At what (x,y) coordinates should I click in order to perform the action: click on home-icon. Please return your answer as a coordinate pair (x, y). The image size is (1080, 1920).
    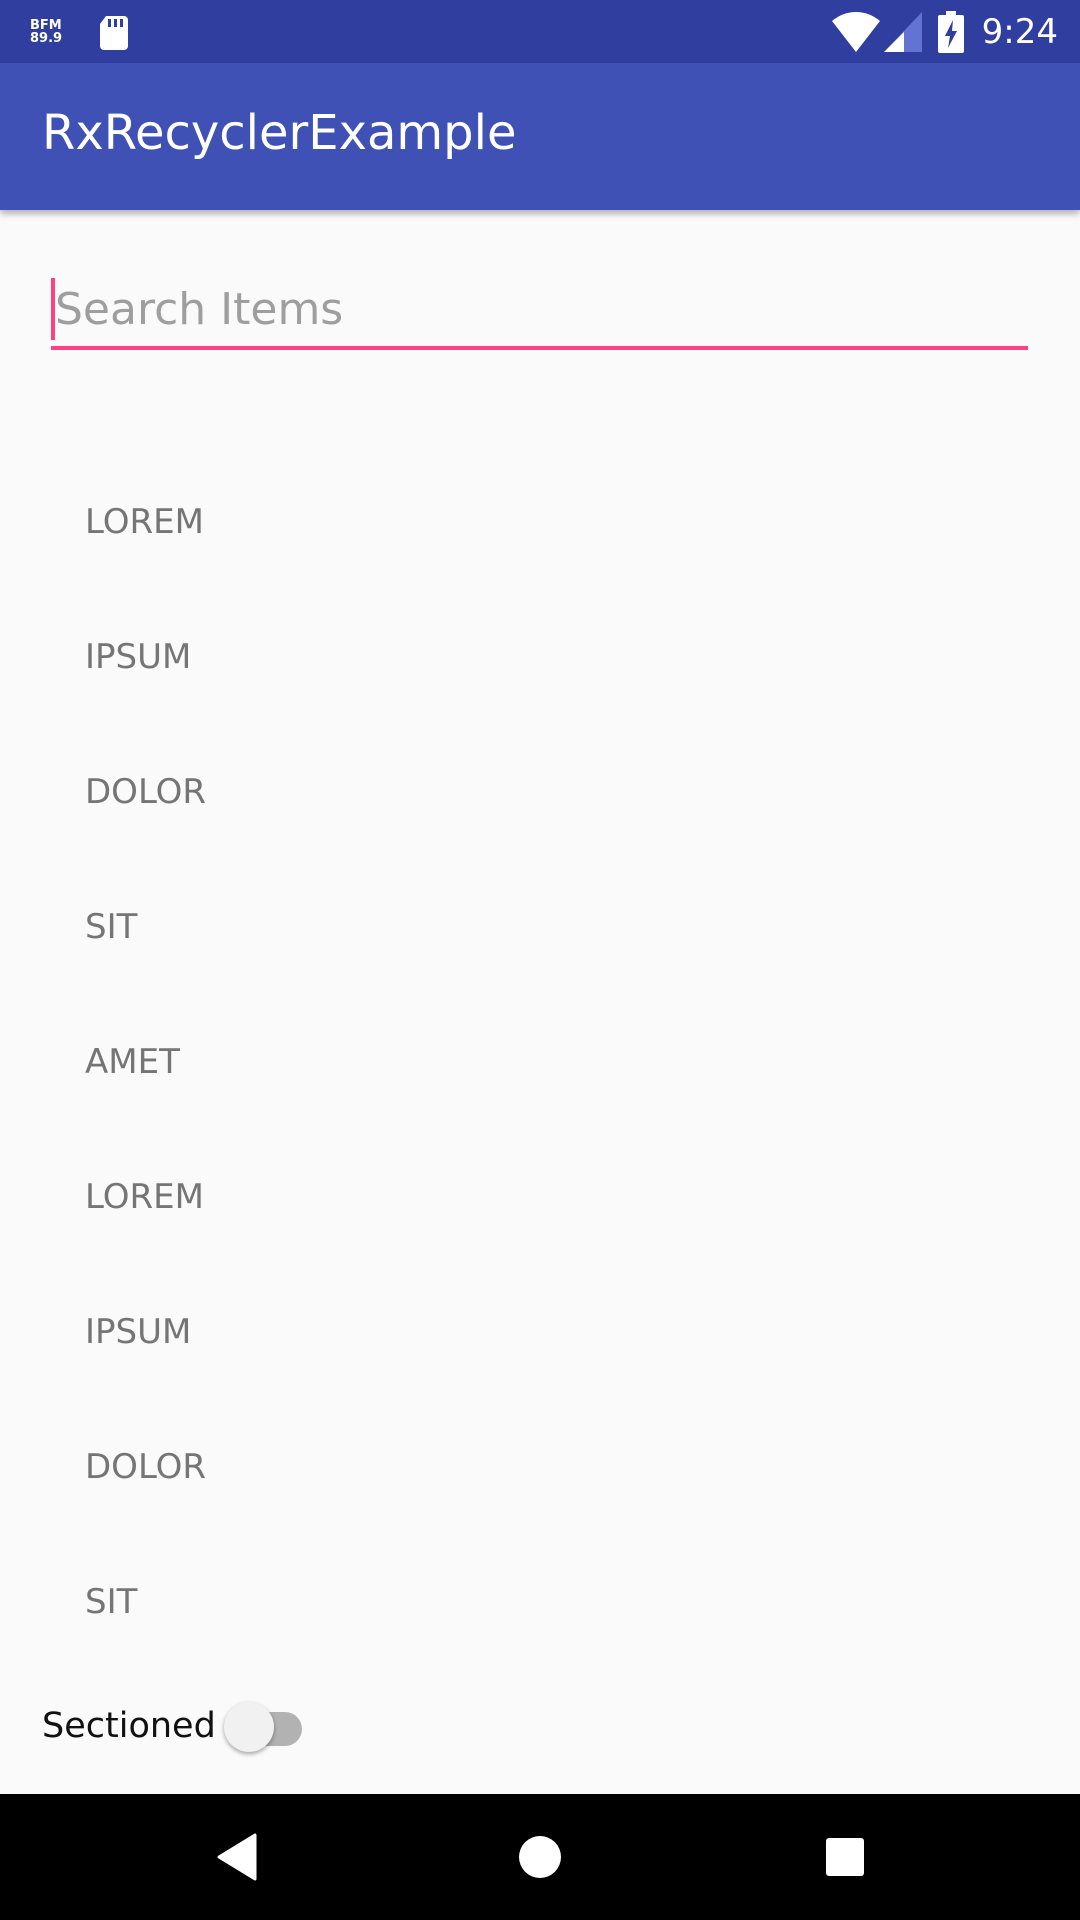
    Looking at the image, I should click on (540, 1857).